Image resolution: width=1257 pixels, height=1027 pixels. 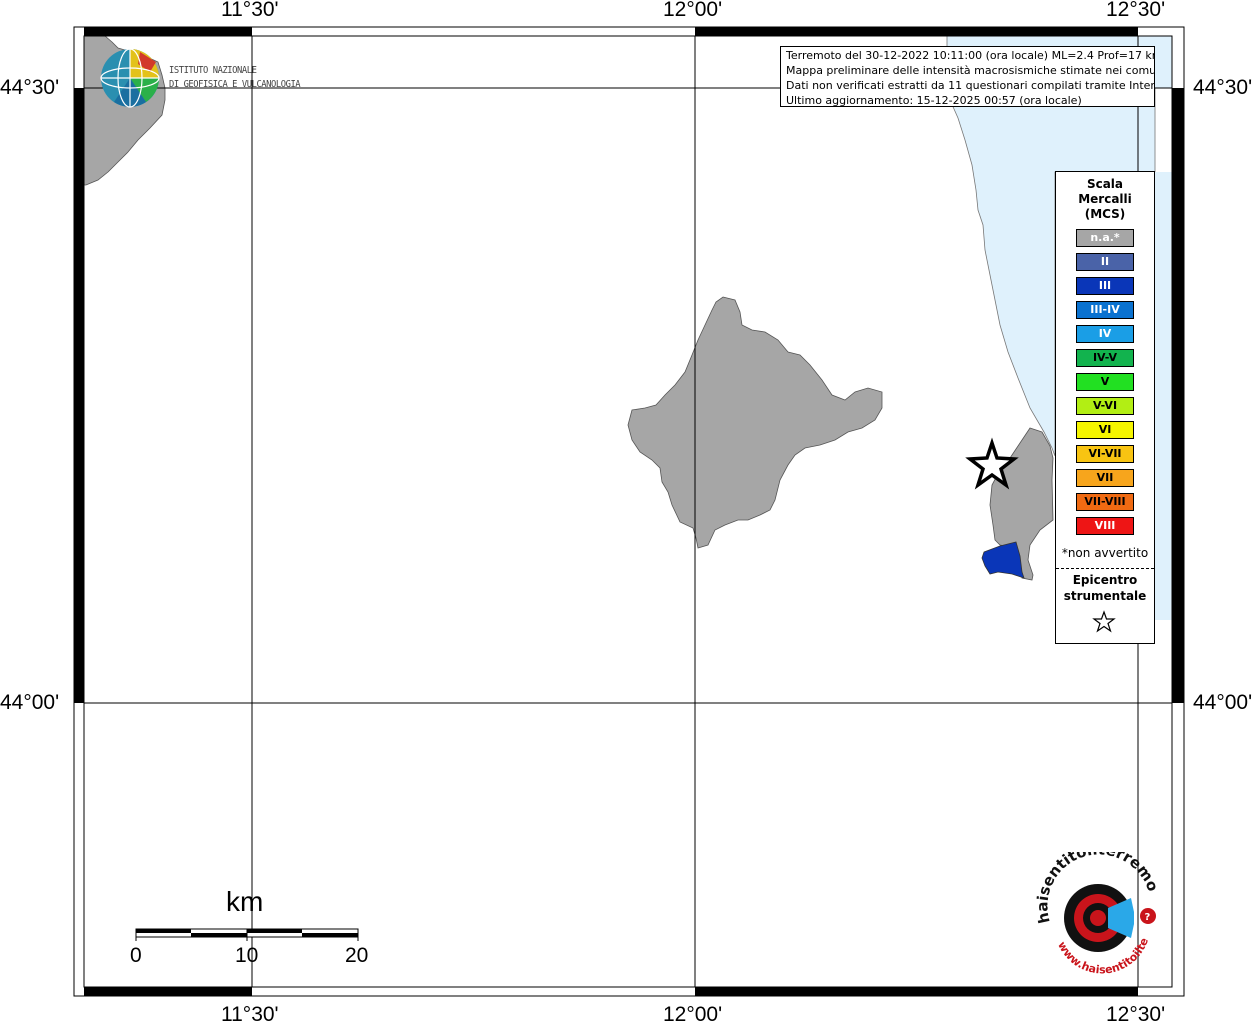 I want to click on legend-swatch-12: VIII, so click(x=1105, y=526).